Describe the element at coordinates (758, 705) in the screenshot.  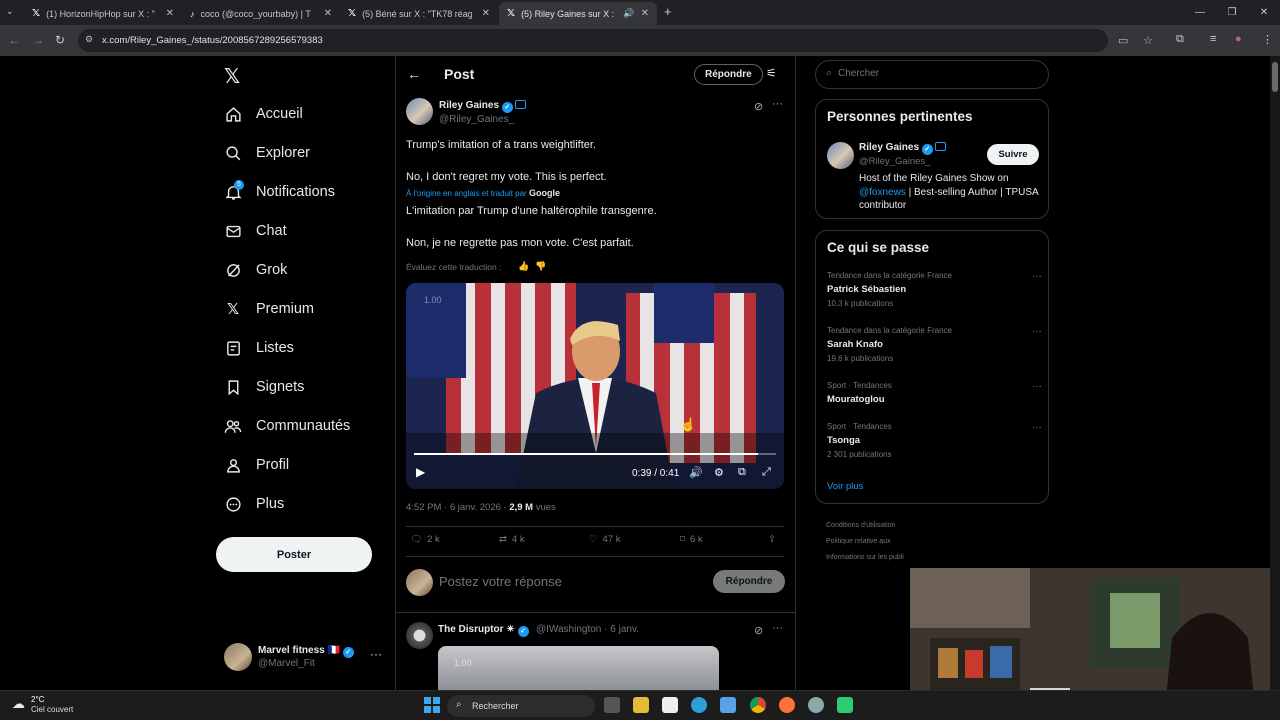
I see `chrome-icon` at that location.